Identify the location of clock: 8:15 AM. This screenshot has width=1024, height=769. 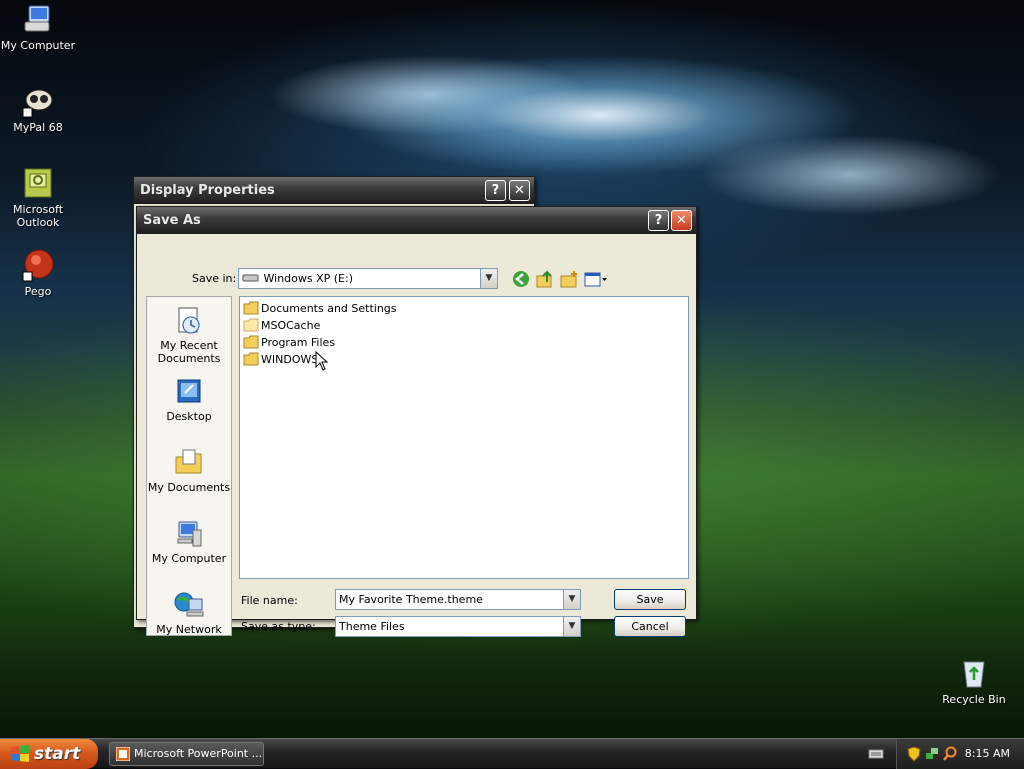
(987, 754).